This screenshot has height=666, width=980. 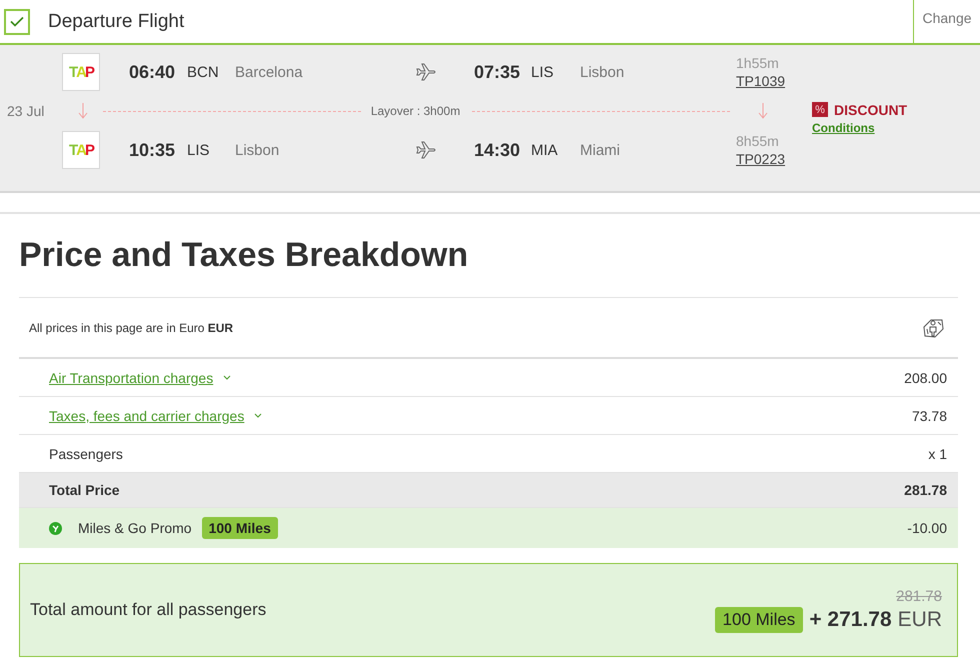 What do you see at coordinates (135, 528) in the screenshot?
I see `promo-label: Miles & Go Promo` at bounding box center [135, 528].